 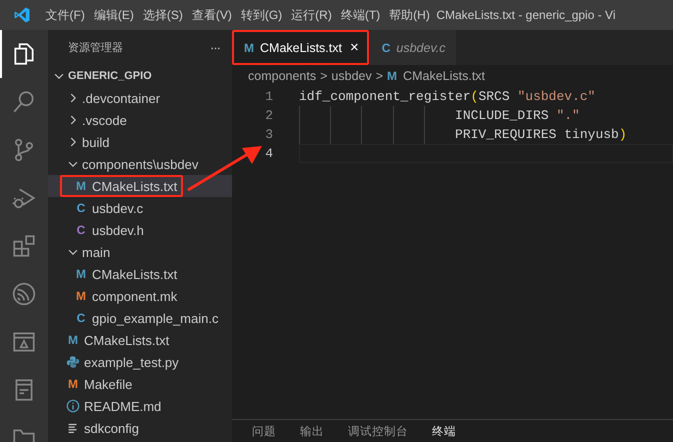 I want to click on panel-tab: 问题, so click(x=264, y=431).